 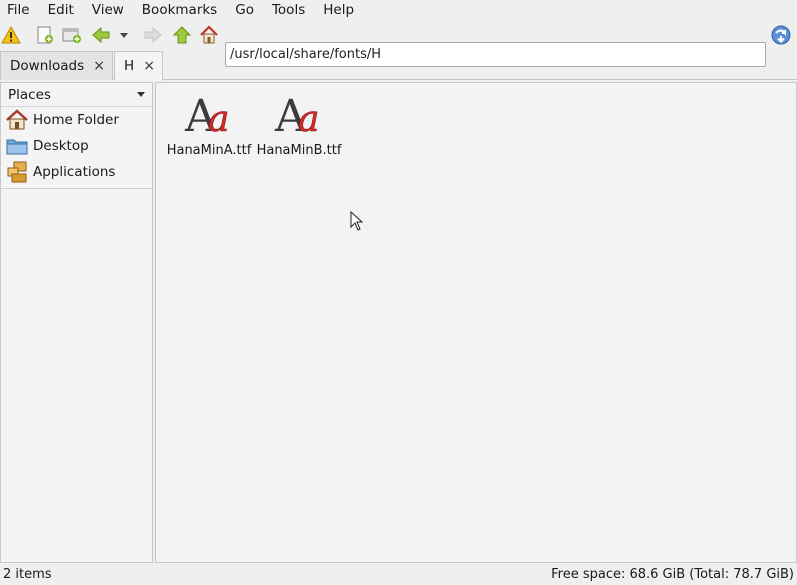 I want to click on tab-h: H ×, so click(x=138, y=66).